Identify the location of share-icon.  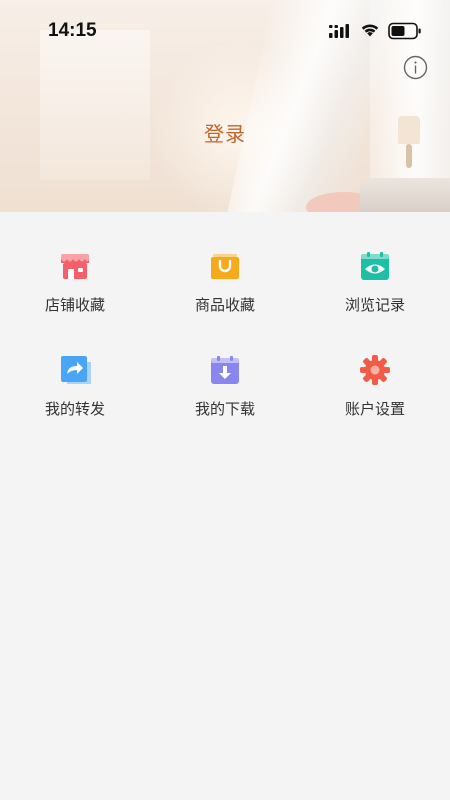
(76, 370).